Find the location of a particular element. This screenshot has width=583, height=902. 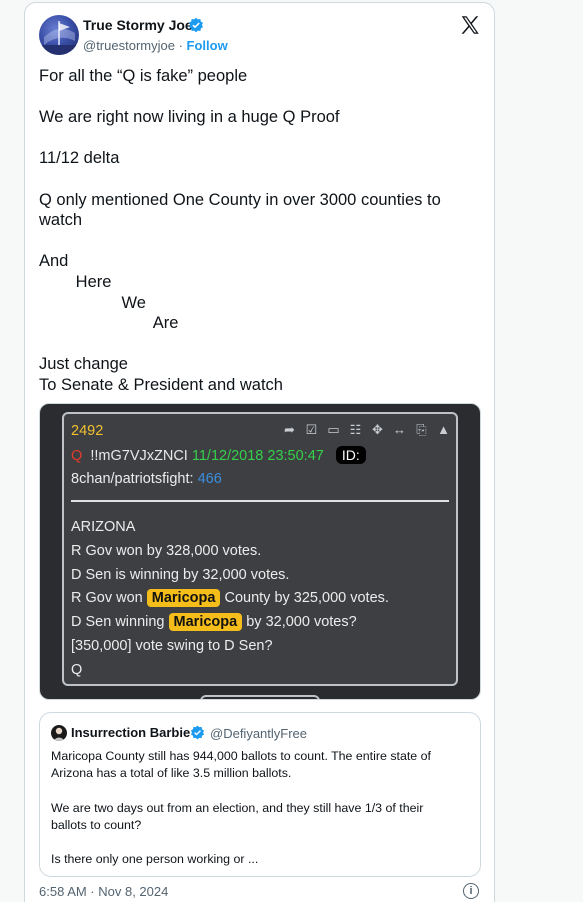

qdrop-line: D Sen is winning by 32,000 votes. is located at coordinates (180, 574).